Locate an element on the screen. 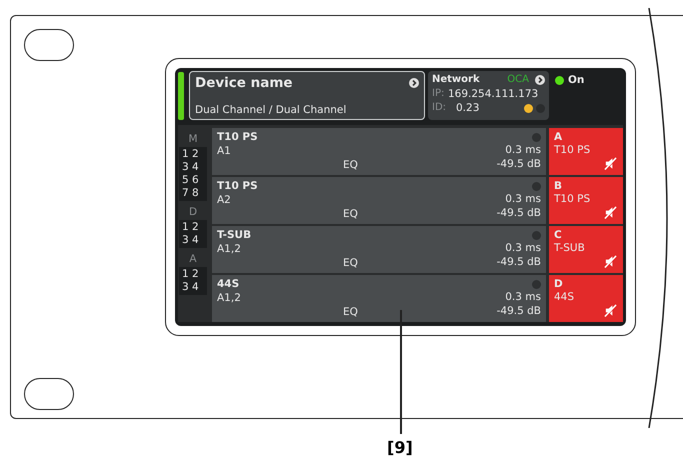 This screenshot has height=459, width=683. speaker-name: T-SUB is located at coordinates (570, 248).